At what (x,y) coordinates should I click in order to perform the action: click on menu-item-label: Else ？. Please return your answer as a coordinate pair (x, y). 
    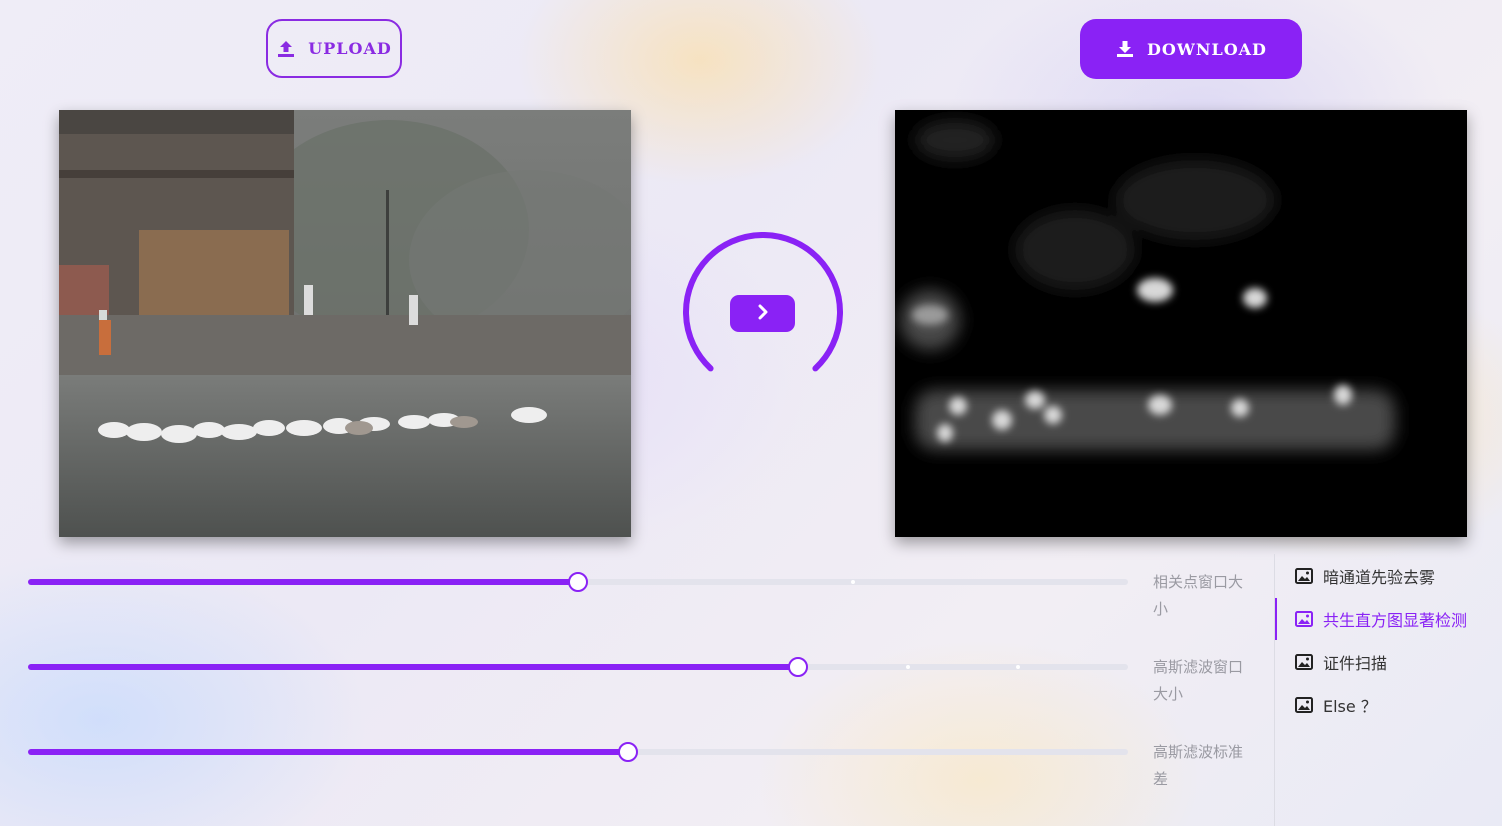
    Looking at the image, I should click on (1350, 706).